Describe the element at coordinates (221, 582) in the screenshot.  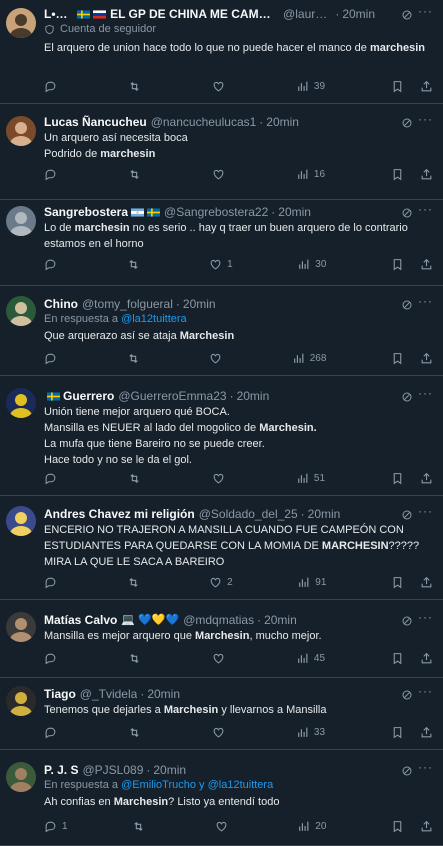
I see `like-button: 2` at that location.